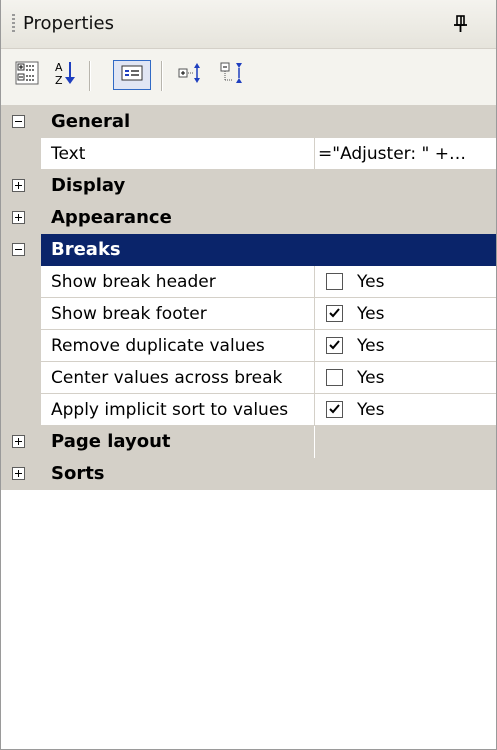 Image resolution: width=497 pixels, height=750 pixels. What do you see at coordinates (268, 186) in the screenshot?
I see `category-label: Display` at bounding box center [268, 186].